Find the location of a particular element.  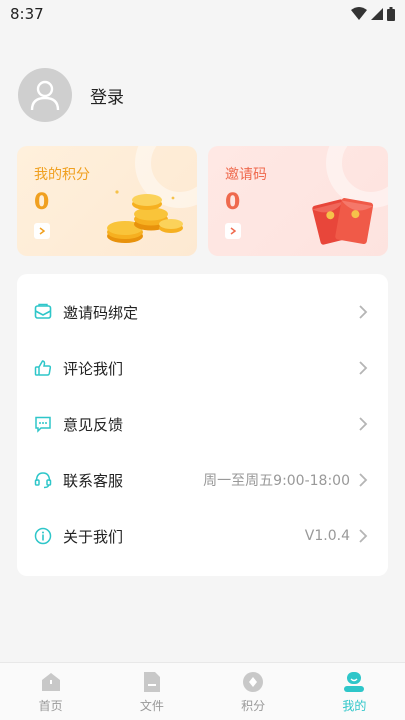

tab-label: 文件 is located at coordinates (151, 706).